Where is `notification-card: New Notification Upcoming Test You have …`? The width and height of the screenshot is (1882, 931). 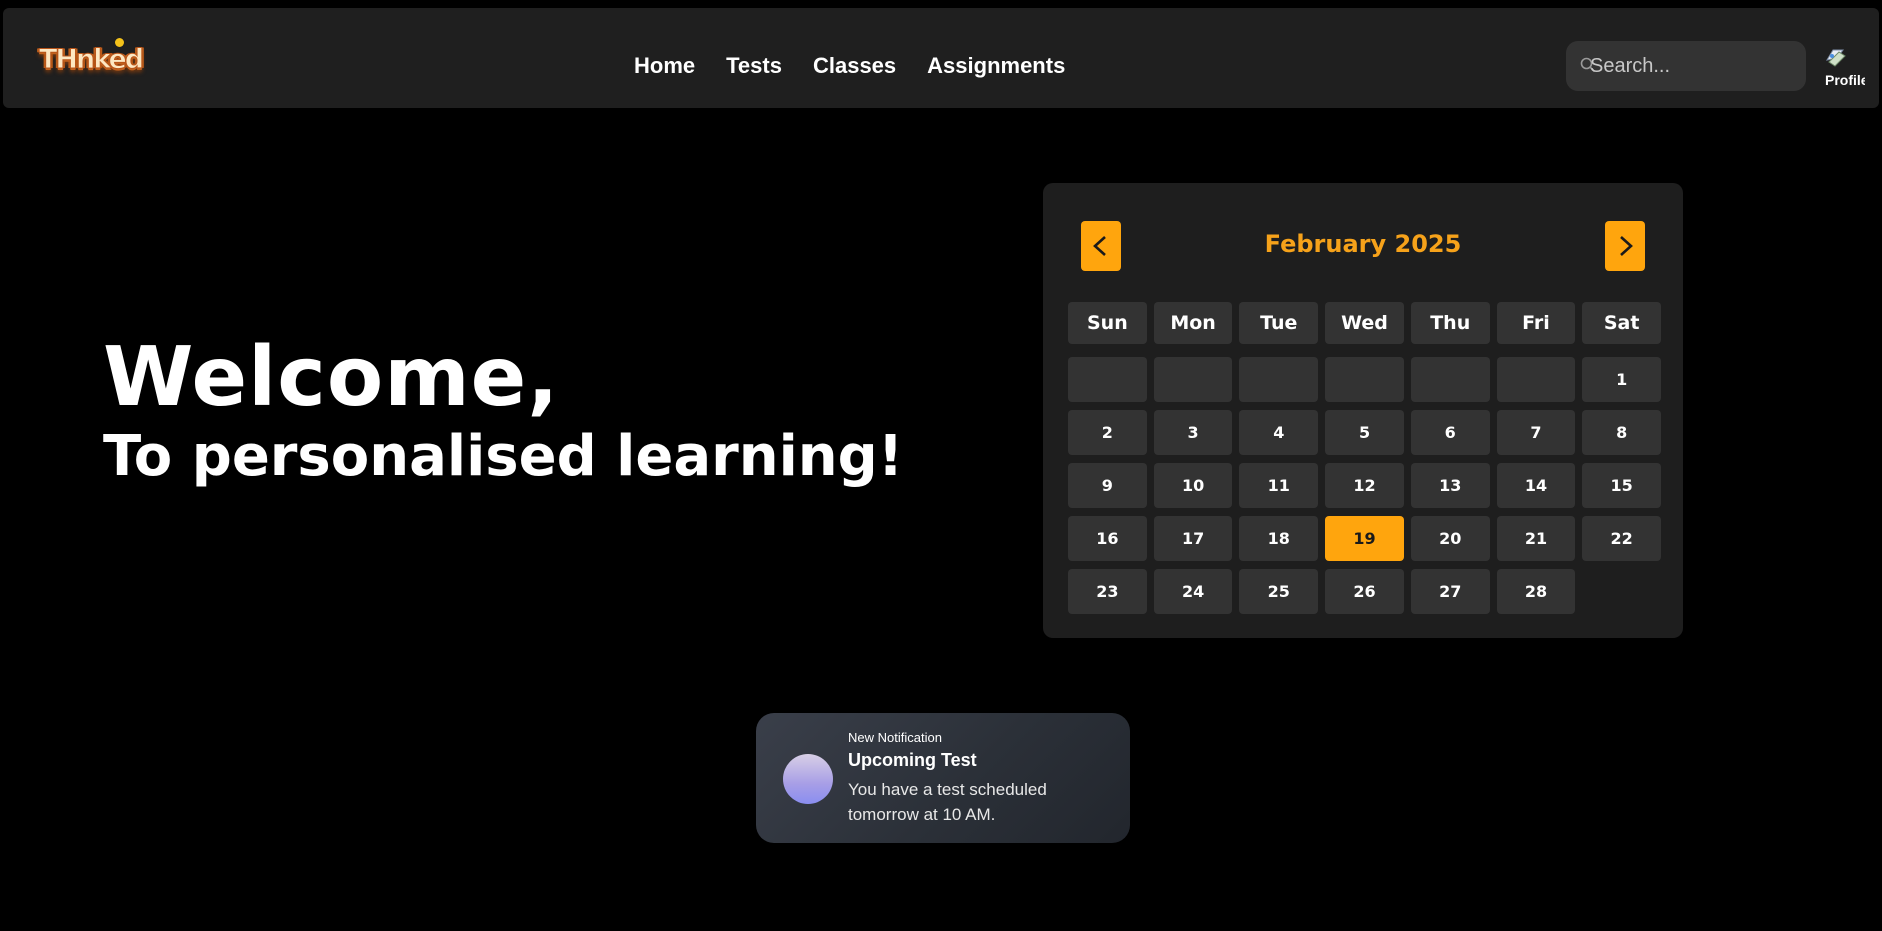 notification-card: New Notification Upcoming Test You have … is located at coordinates (943, 778).